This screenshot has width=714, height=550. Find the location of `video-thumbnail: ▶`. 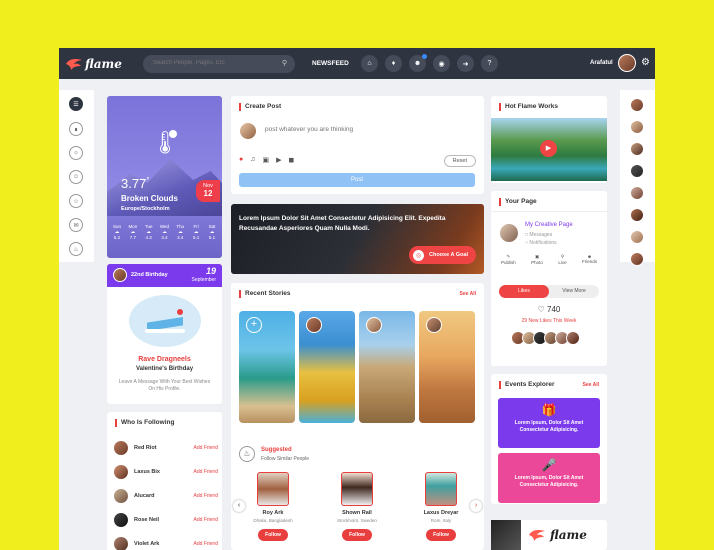

video-thumbnail: ▶ is located at coordinates (549, 149).